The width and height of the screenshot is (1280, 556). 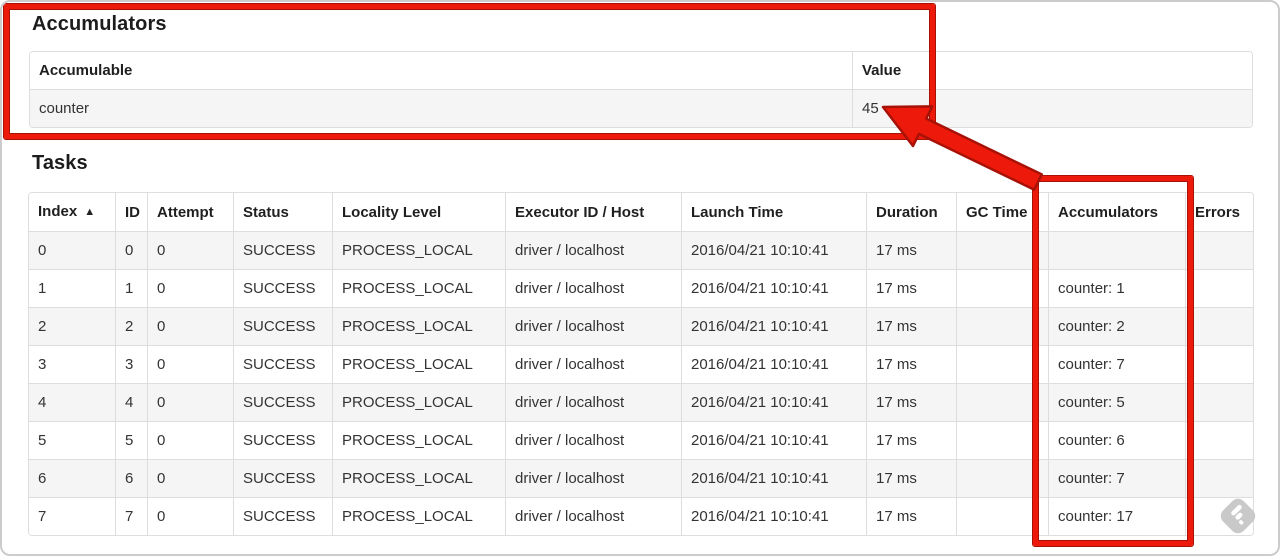 What do you see at coordinates (72, 364) in the screenshot?
I see `task-index-cell: 3` at bounding box center [72, 364].